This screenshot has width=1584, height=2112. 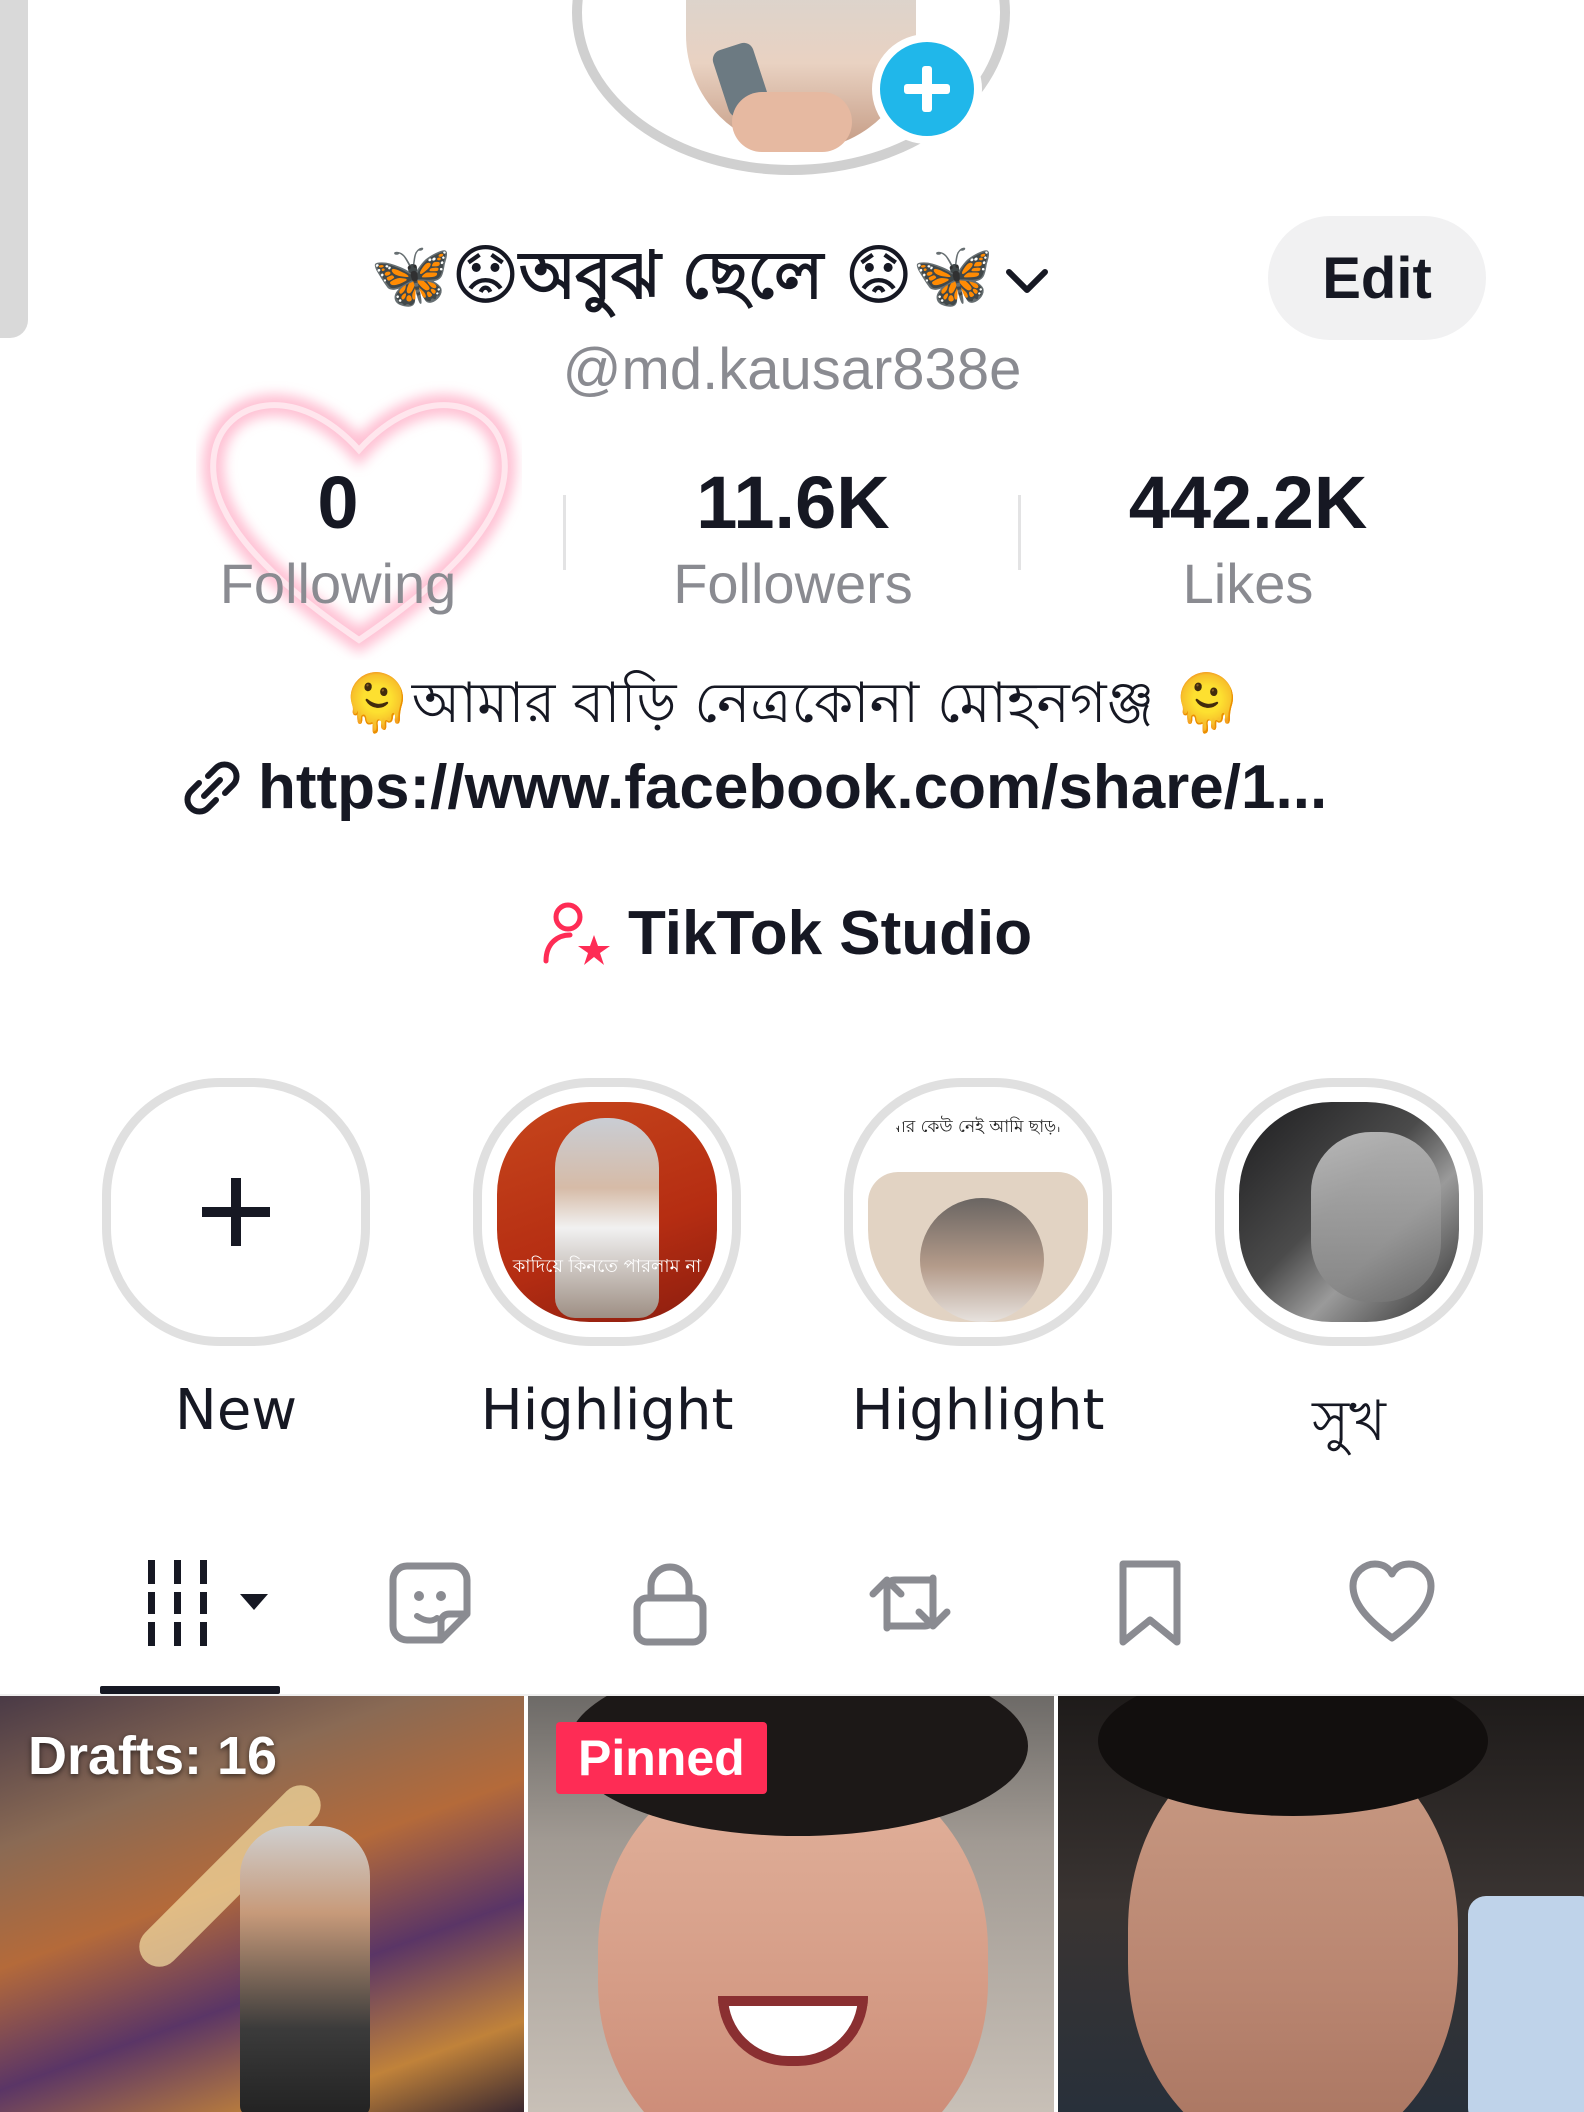 I want to click on likes-count: 442.2K, so click(x=1248, y=502).